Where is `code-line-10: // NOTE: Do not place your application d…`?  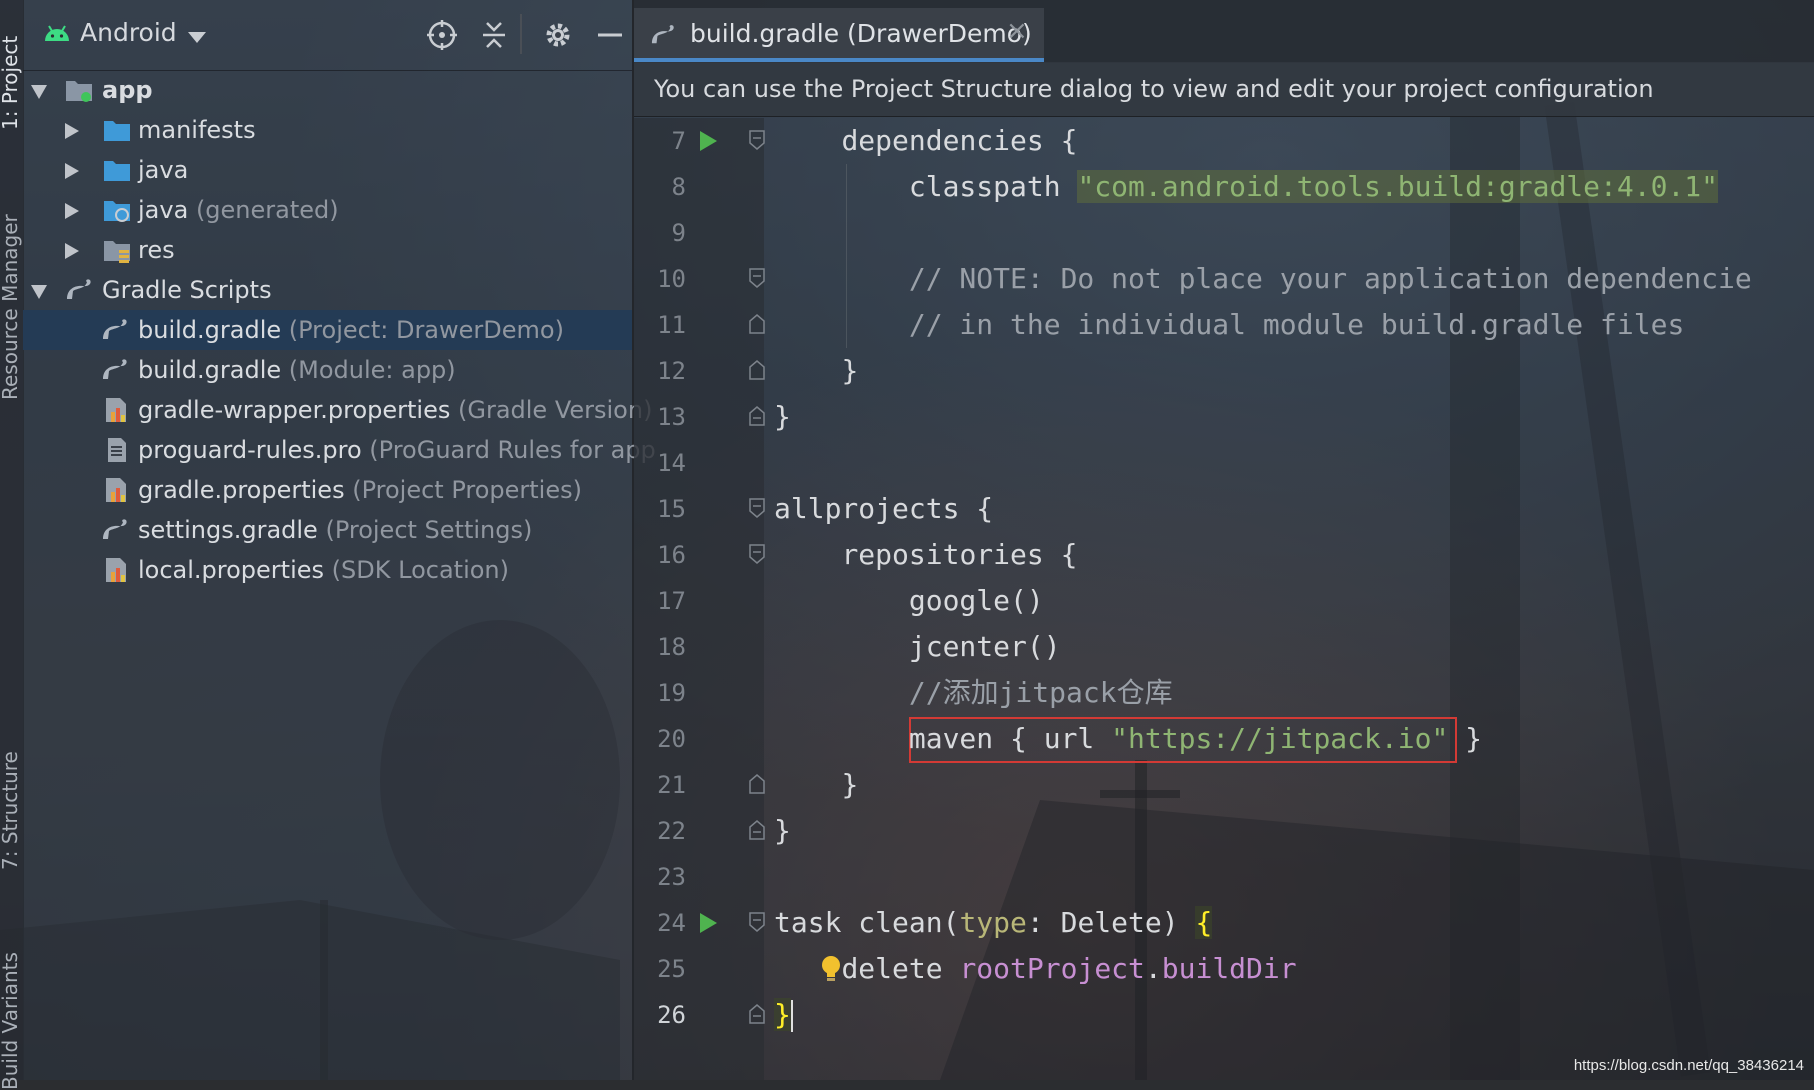 code-line-10: // NOTE: Do not place your application d… is located at coordinates (1330, 278).